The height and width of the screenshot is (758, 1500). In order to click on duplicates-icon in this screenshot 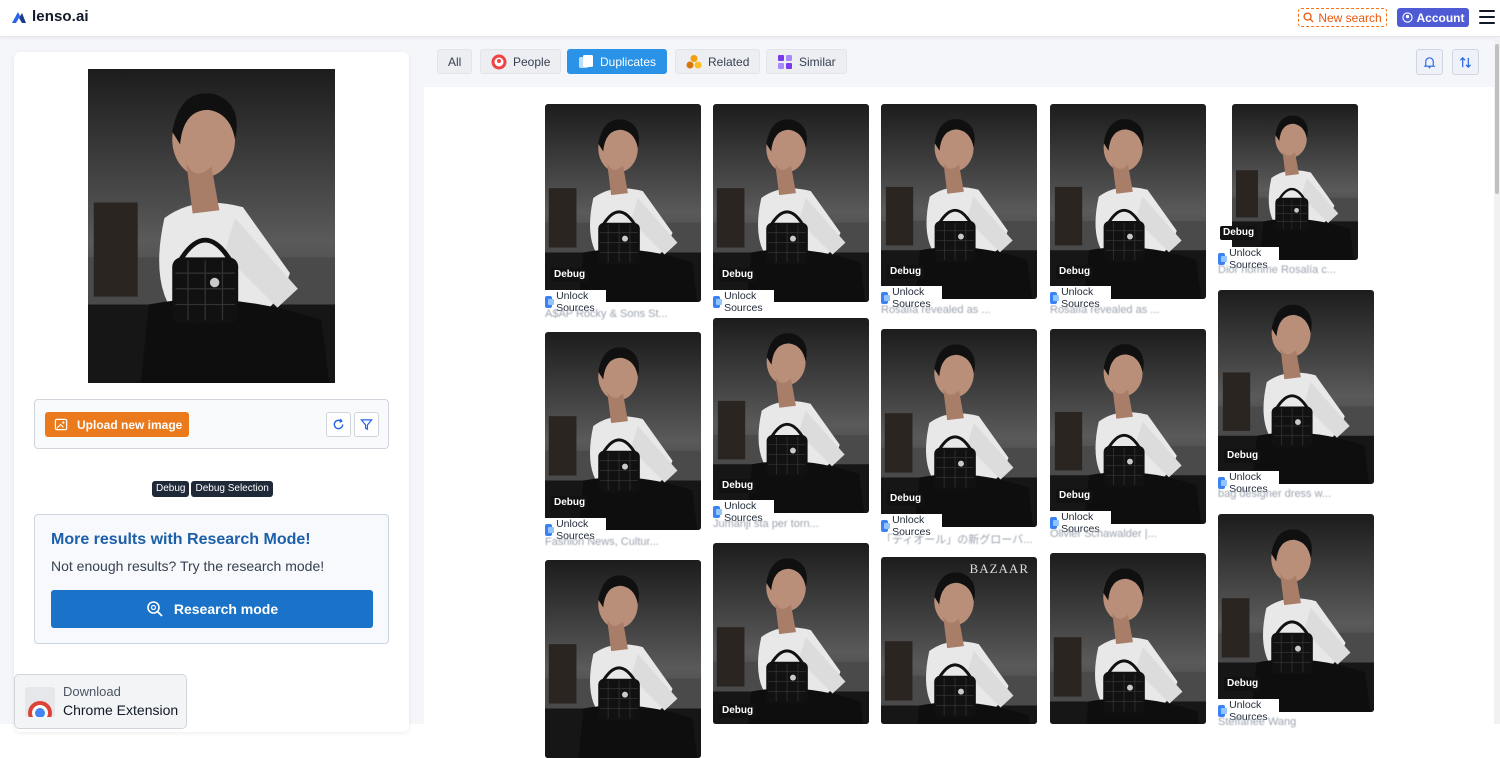, I will do `click(586, 61)`.